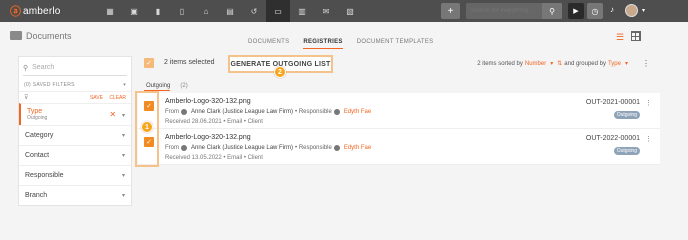 The width and height of the screenshot is (688, 240). I want to click on play-icon: ▶, so click(576, 11).